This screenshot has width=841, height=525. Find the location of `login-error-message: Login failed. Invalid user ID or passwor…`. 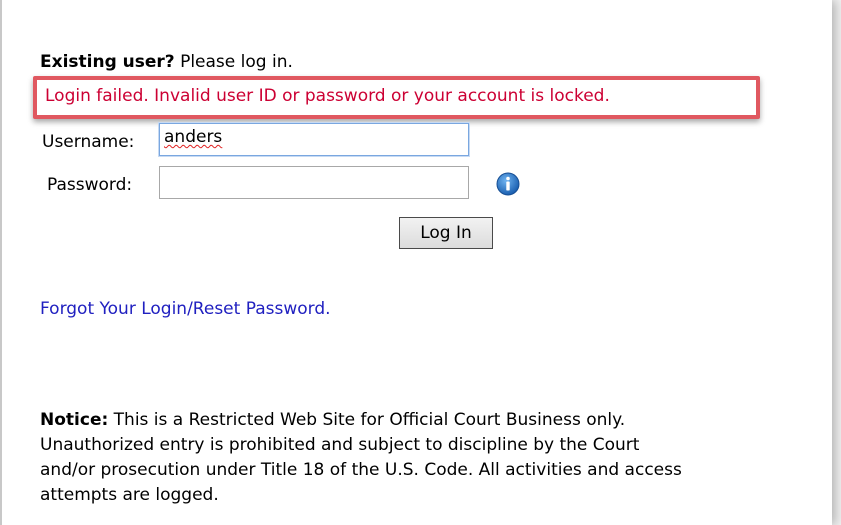

login-error-message: Login failed. Invalid user ID or passwor… is located at coordinates (327, 96).